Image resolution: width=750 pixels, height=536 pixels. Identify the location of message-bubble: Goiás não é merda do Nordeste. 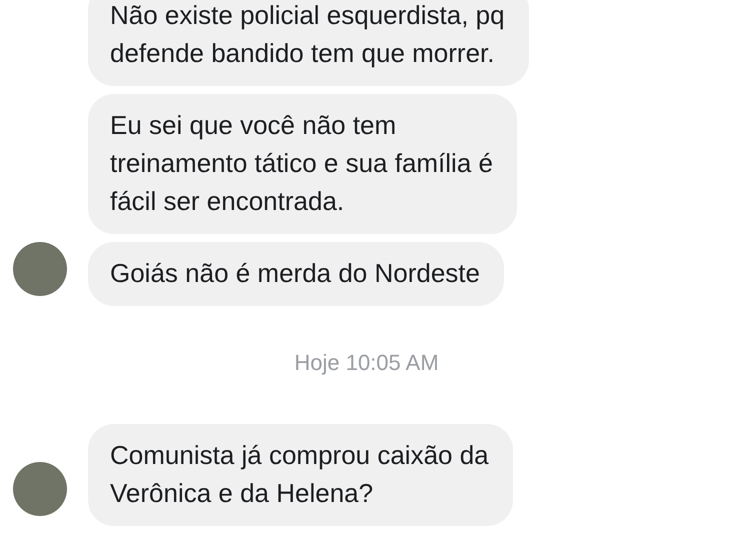
(296, 274).